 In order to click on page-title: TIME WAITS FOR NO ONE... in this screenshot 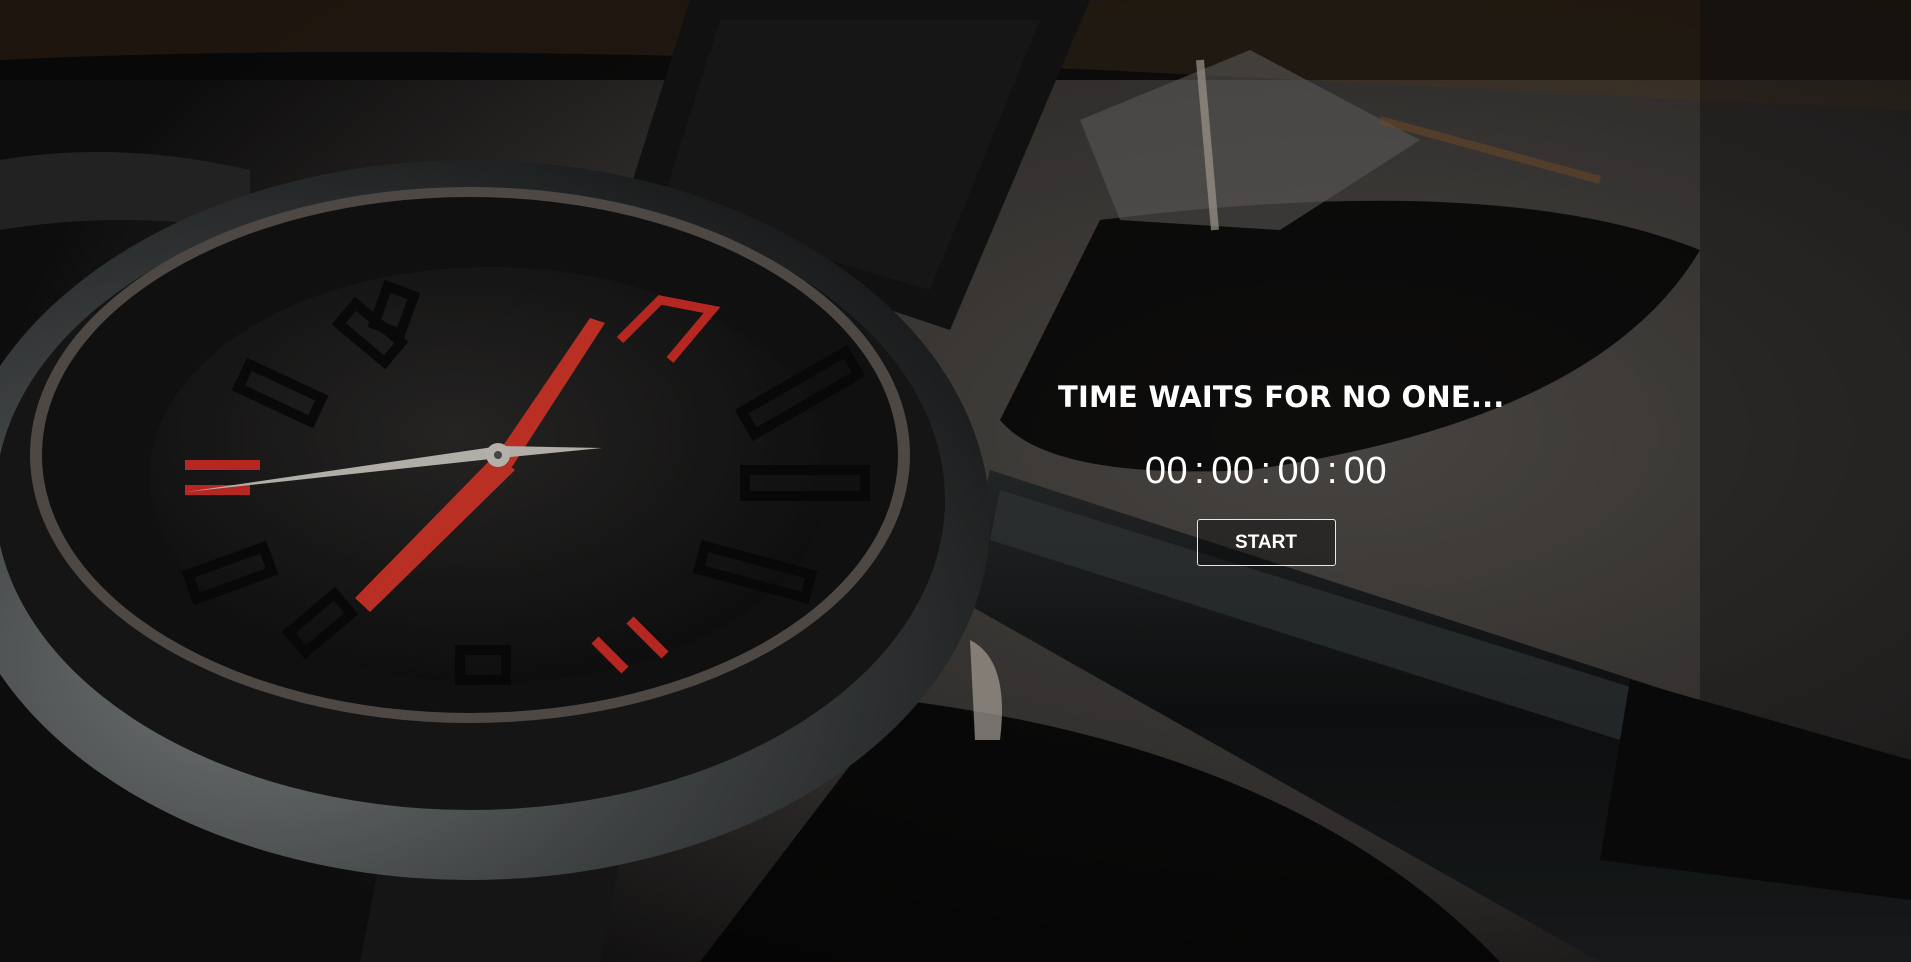, I will do `click(1281, 397)`.